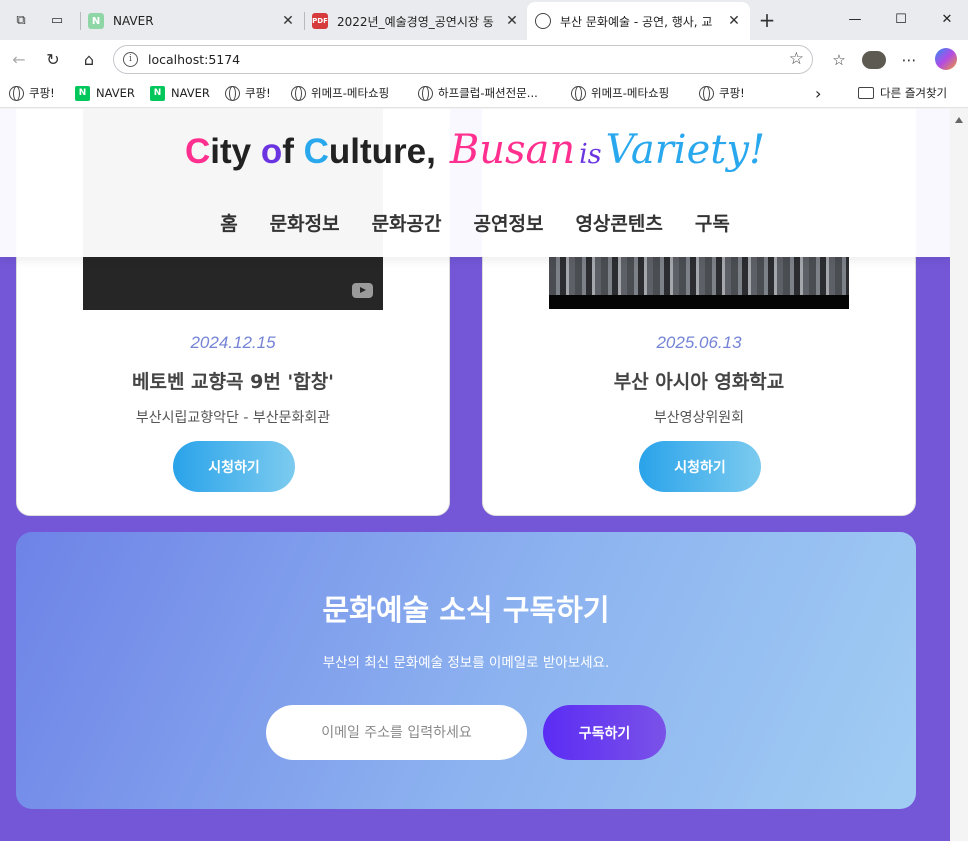 This screenshot has width=968, height=841. What do you see at coordinates (909, 60) in the screenshot?
I see `more-menu-icon: ⋯` at bounding box center [909, 60].